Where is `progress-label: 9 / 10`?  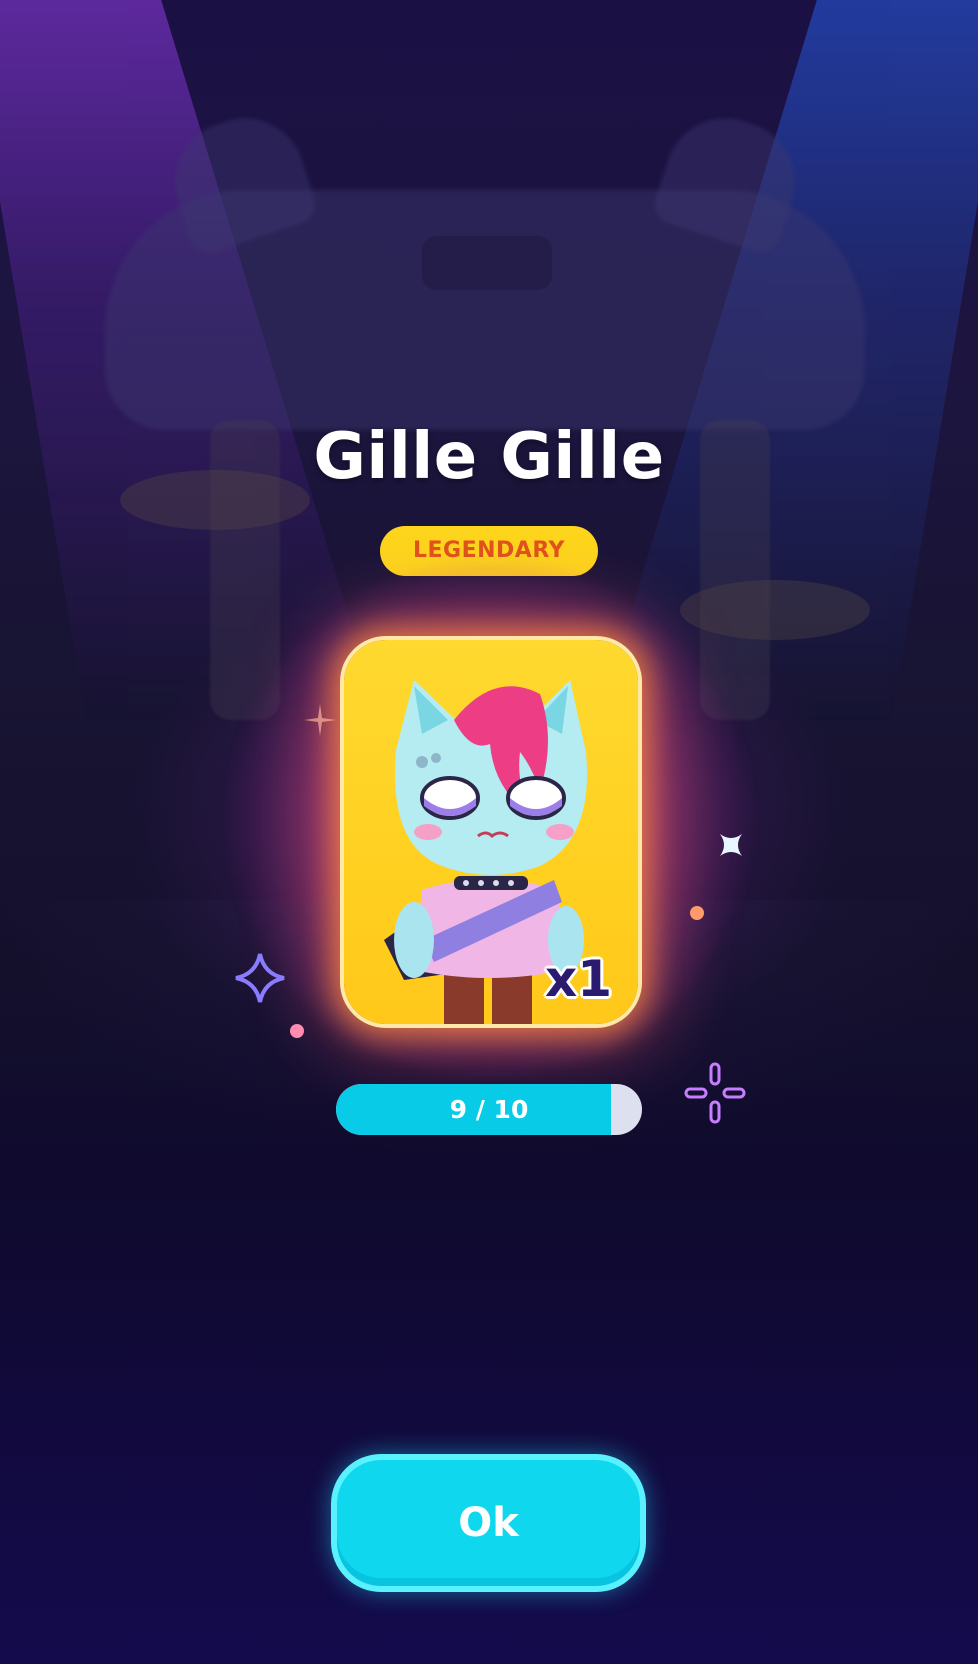 progress-label: 9 / 10 is located at coordinates (489, 1109).